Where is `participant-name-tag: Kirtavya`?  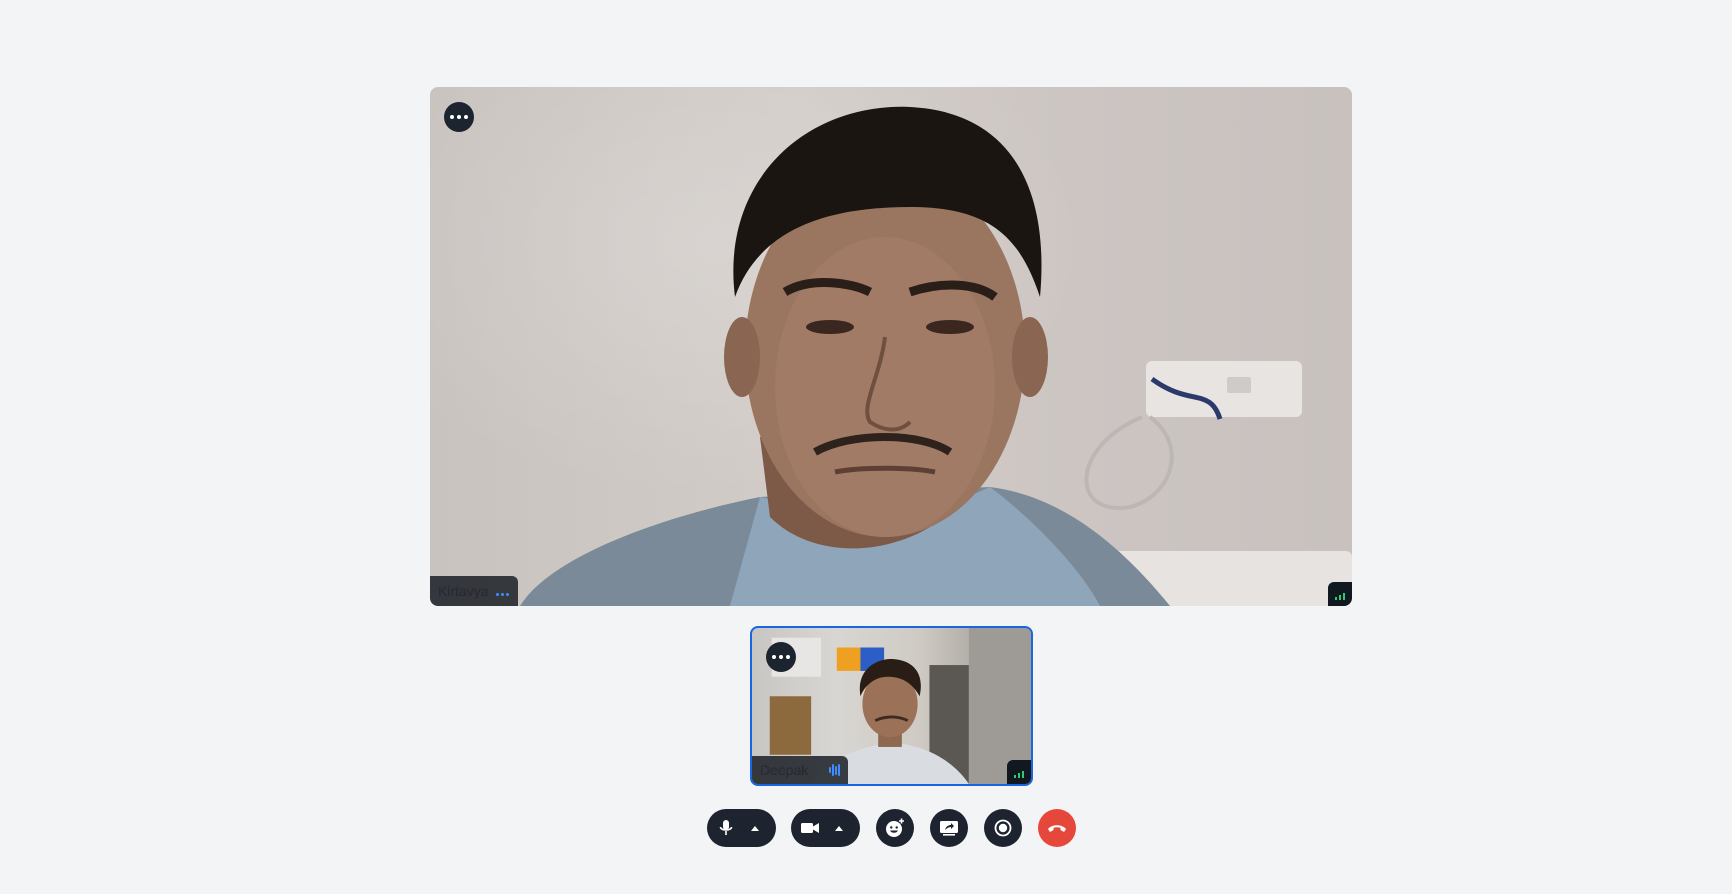
participant-name-tag: Kirtavya is located at coordinates (474, 591).